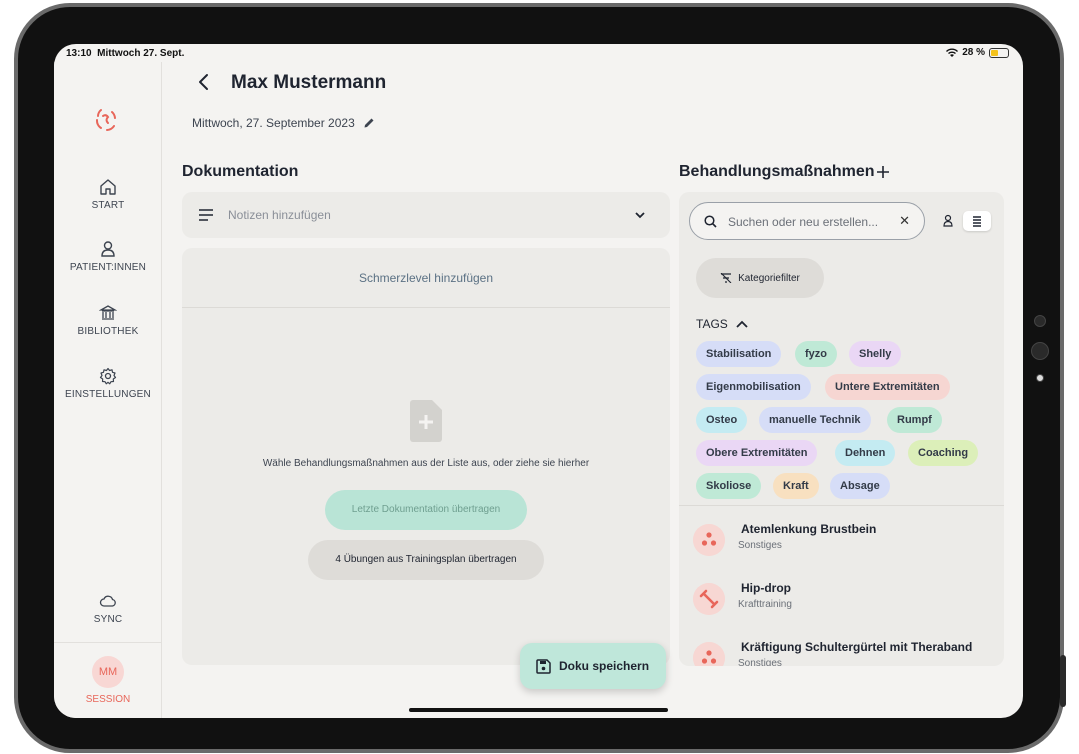  I want to click on tags-label: TAGS, so click(712, 324).